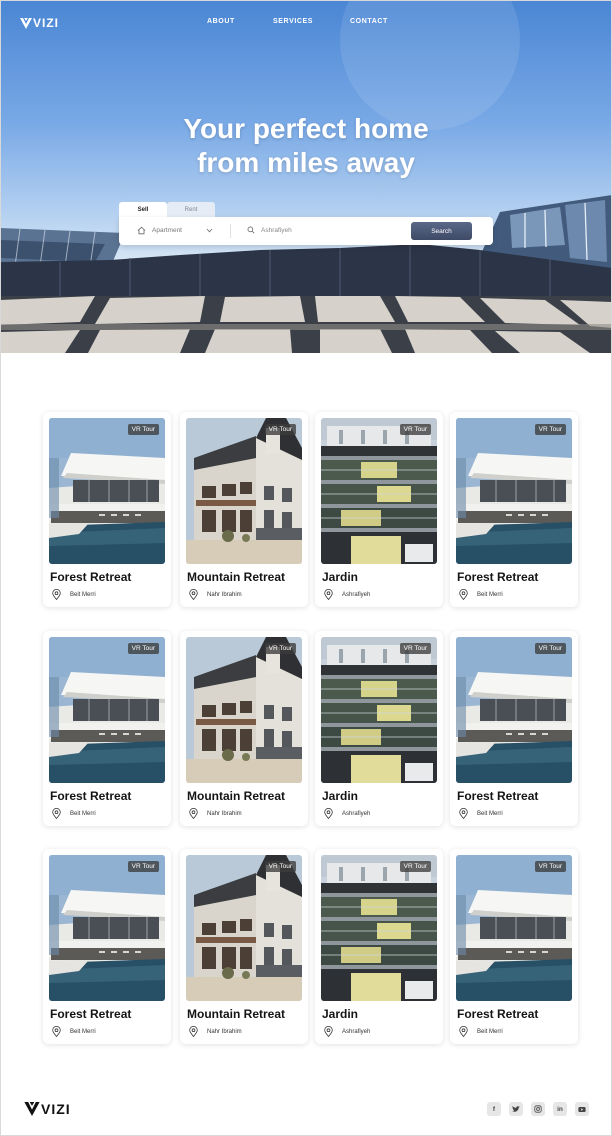  I want to click on brand-name: VIZI, so click(46, 23).